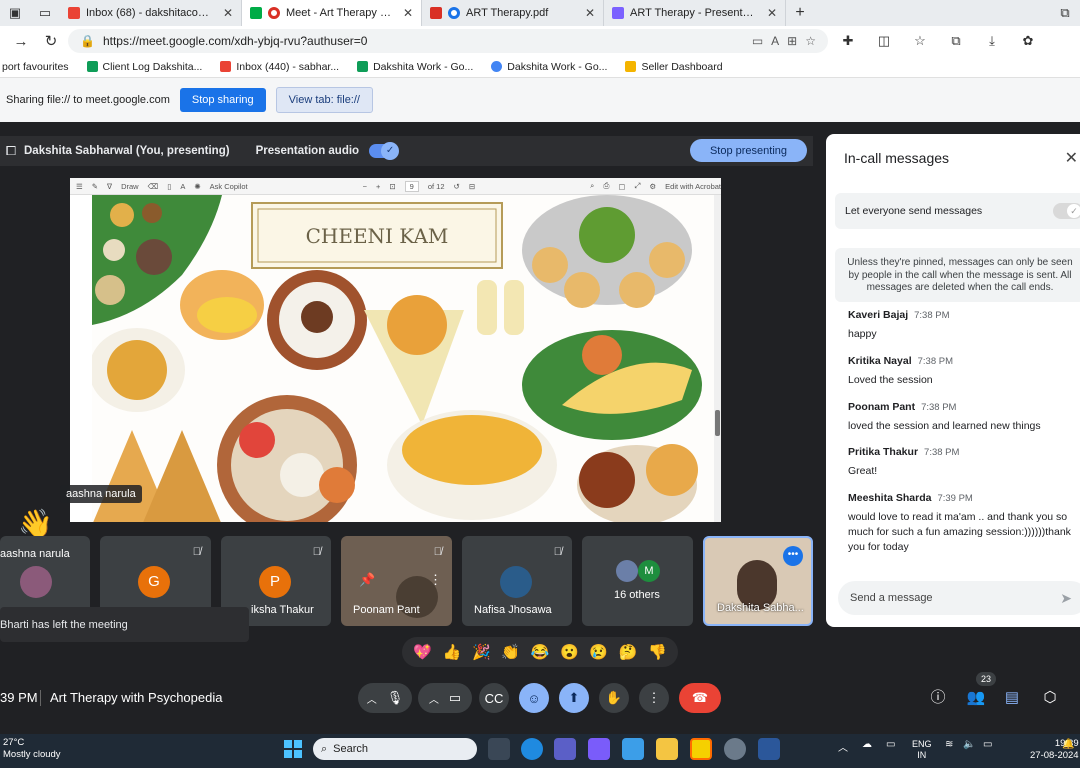 Image resolution: width=1080 pixels, height=768 pixels. Describe the element at coordinates (130, 186) in the screenshot. I see `draw-label: Draw` at that location.